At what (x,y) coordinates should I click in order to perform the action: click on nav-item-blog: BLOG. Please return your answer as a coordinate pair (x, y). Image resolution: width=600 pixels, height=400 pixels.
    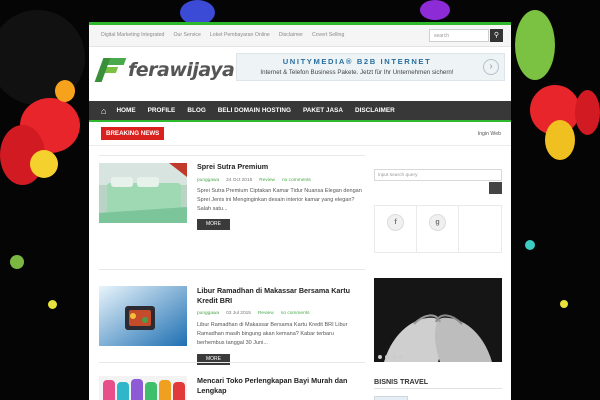
    Looking at the image, I should click on (196, 110).